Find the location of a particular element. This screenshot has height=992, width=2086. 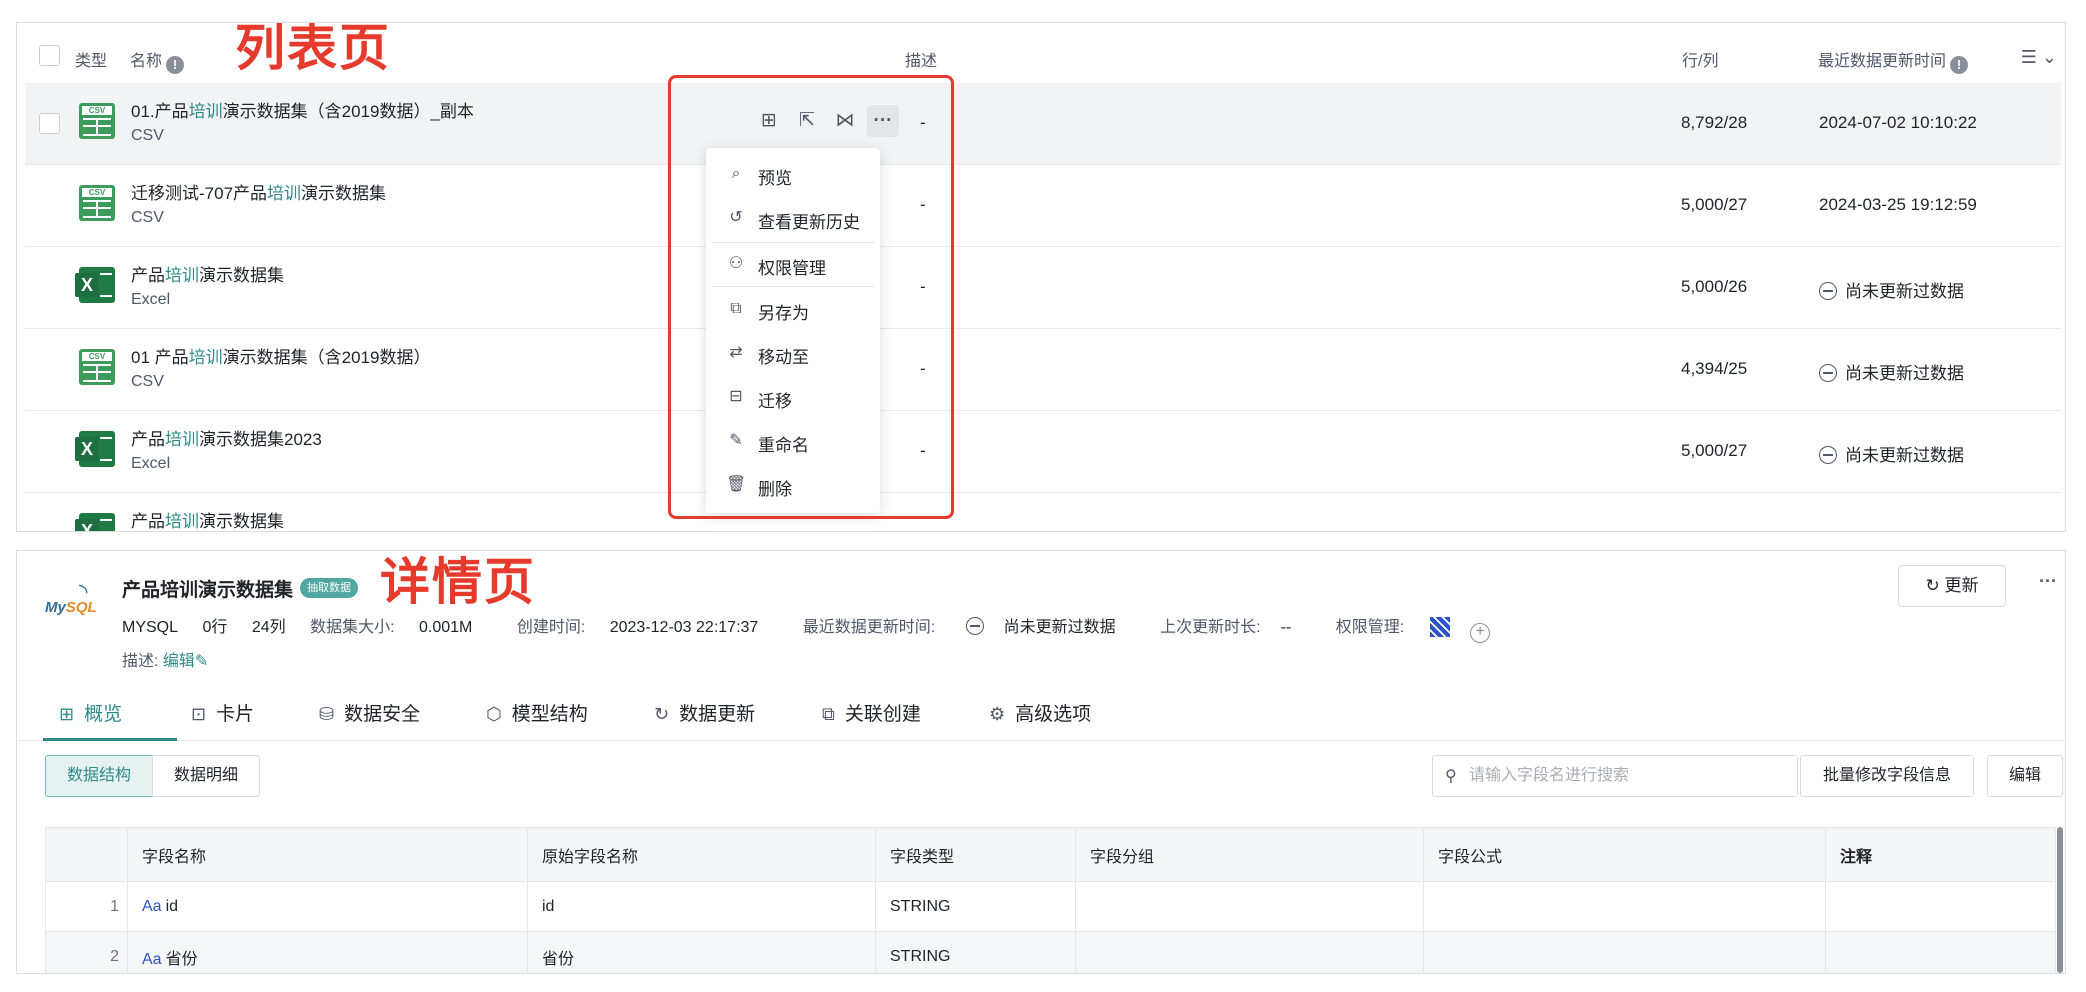

more-actions-button: ··· is located at coordinates (883, 121).